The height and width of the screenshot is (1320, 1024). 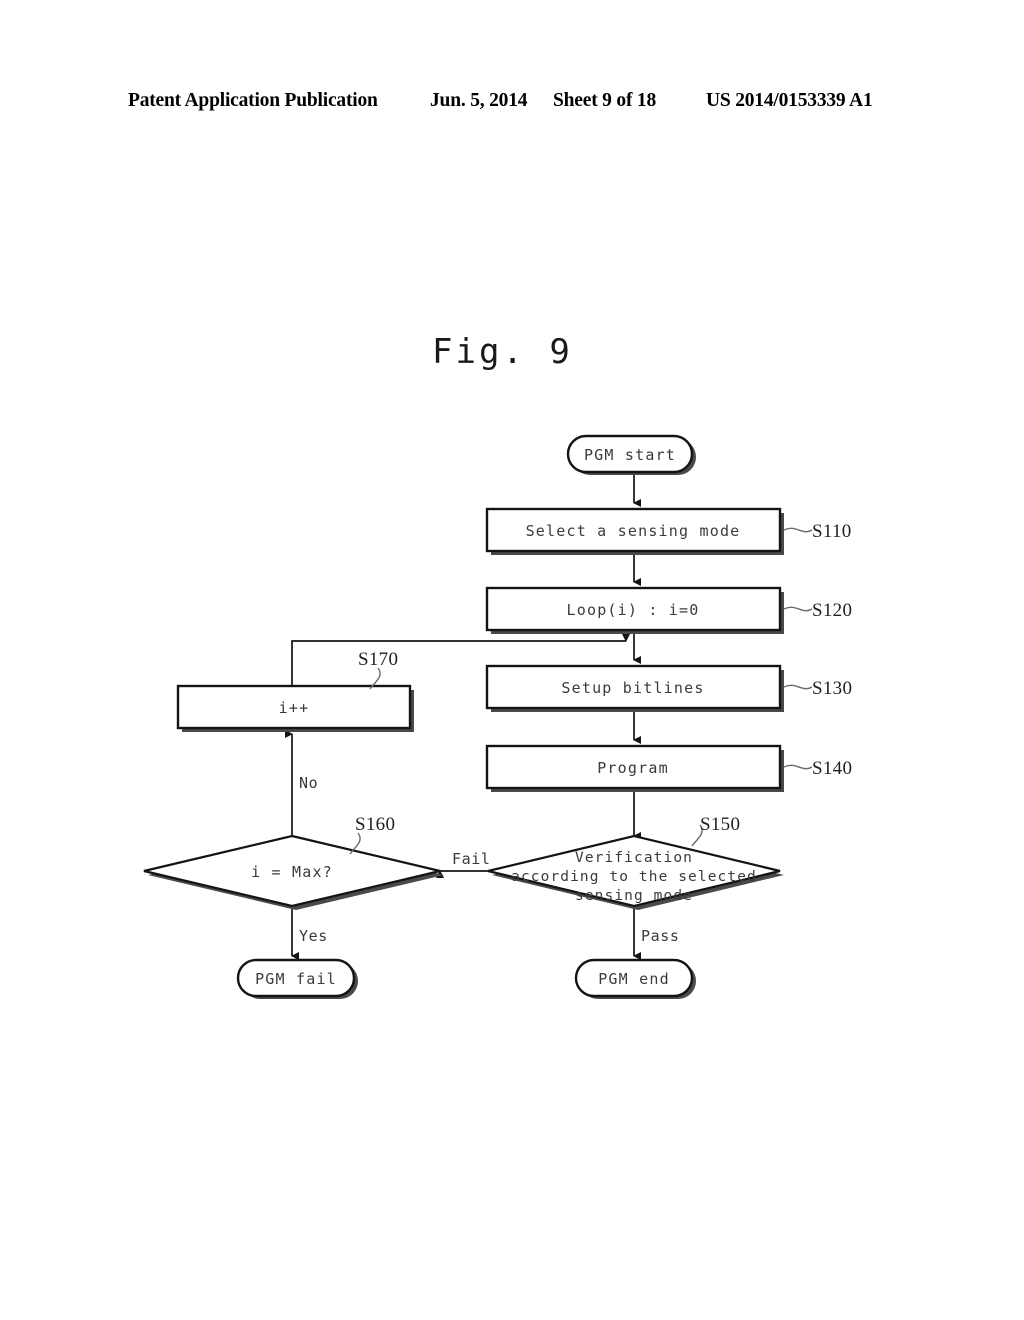 What do you see at coordinates (720, 824) in the screenshot?
I see `step-label-s150-text: S150` at bounding box center [720, 824].